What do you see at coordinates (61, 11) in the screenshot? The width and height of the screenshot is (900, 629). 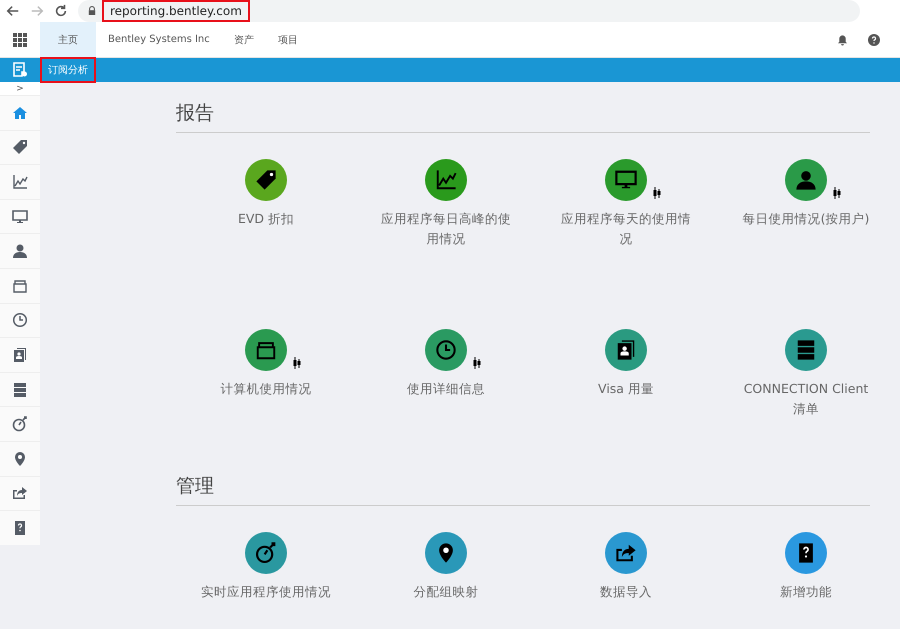 I see `reload-icon` at bounding box center [61, 11].